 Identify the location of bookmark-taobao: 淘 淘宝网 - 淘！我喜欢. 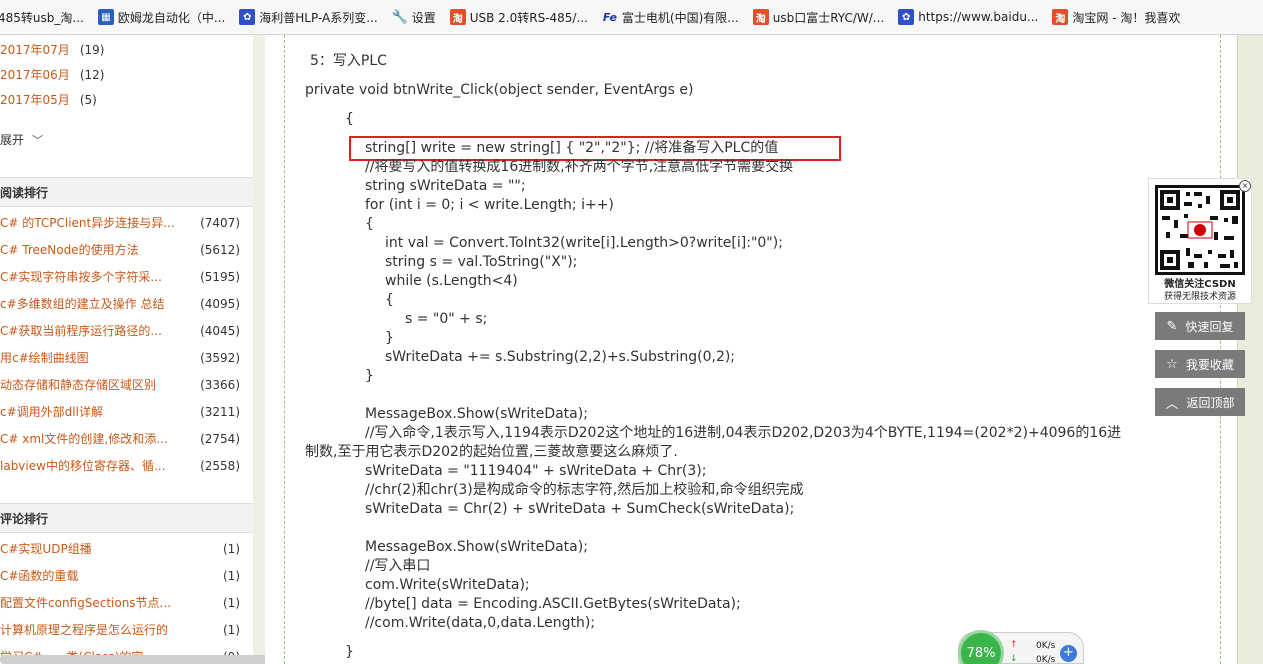
(1116, 17).